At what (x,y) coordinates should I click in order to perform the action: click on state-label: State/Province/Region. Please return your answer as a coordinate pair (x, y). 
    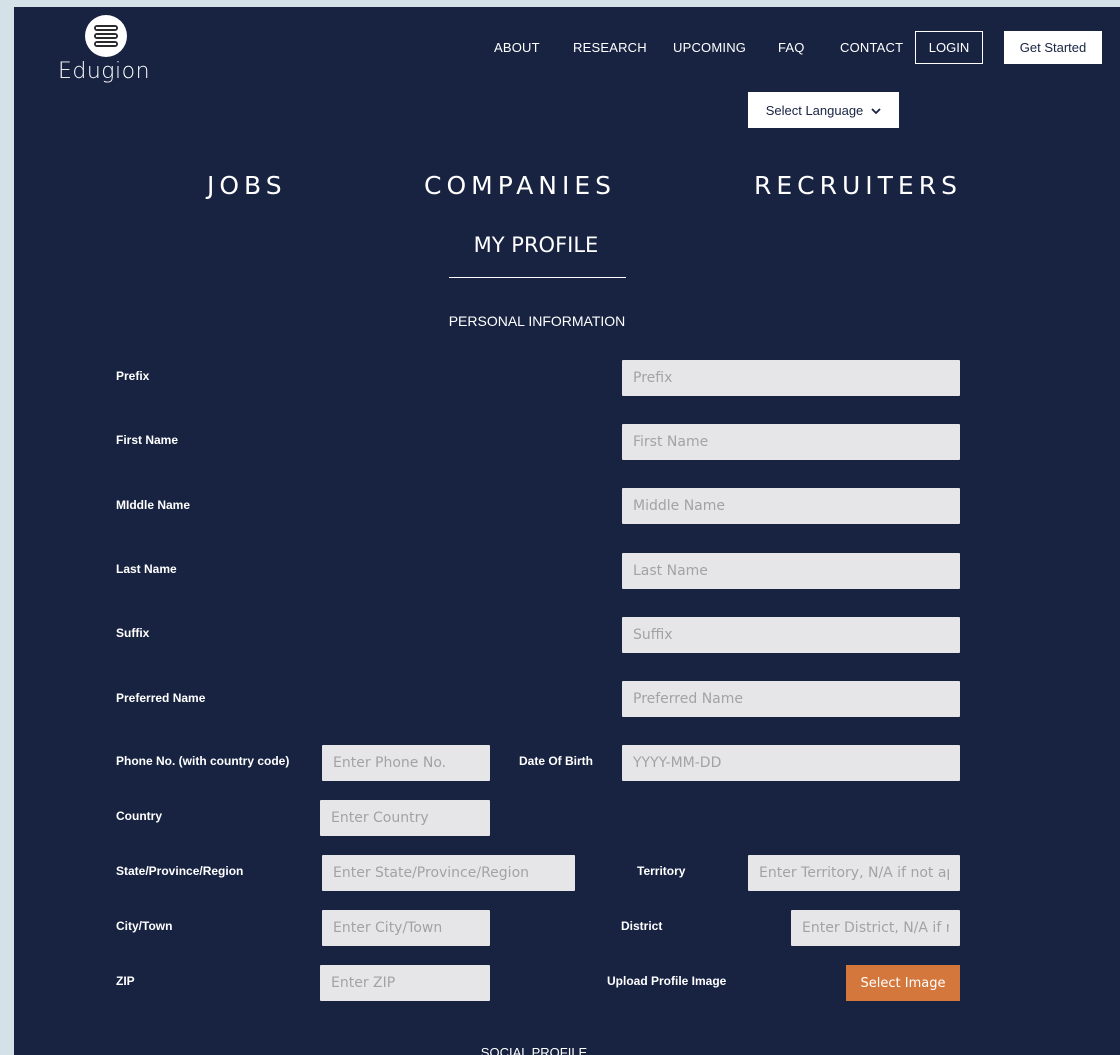
    Looking at the image, I should click on (180, 871).